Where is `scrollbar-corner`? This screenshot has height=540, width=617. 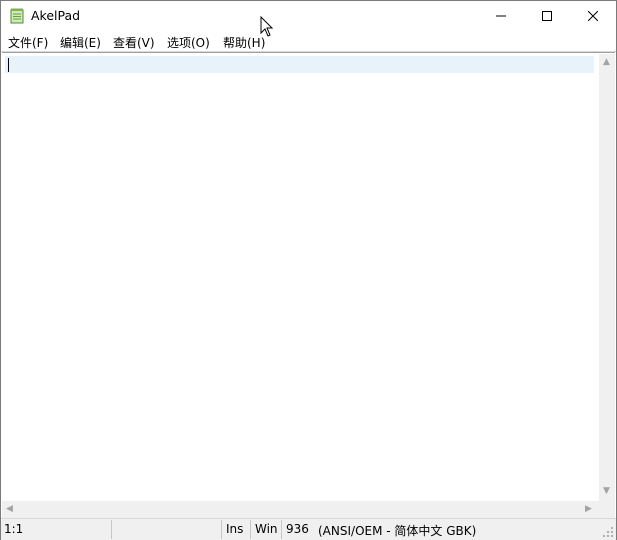 scrollbar-corner is located at coordinates (607, 509).